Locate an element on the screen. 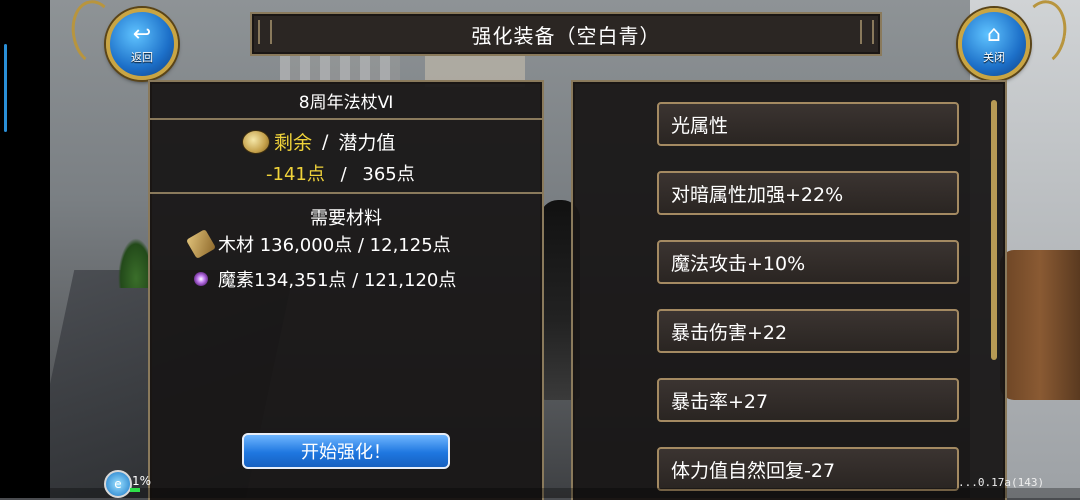 Image resolution: width=1080 pixels, height=500 pixels. bottom-hud-strip is located at coordinates (565, 493).